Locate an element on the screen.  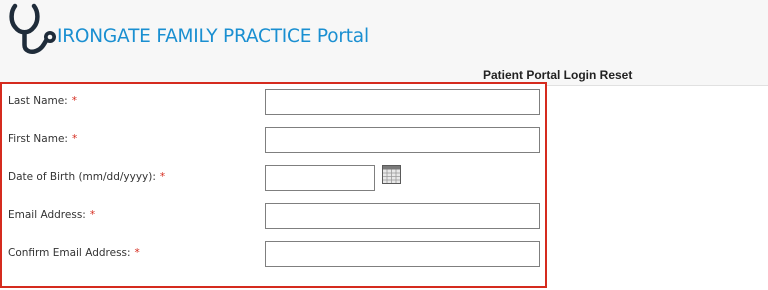
date-of-birth-input is located at coordinates (320, 178).